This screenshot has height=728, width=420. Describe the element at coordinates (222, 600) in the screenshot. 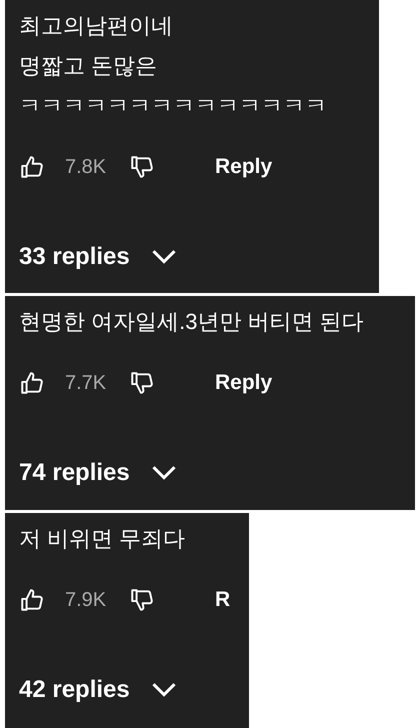

I see `reply-button: R` at that location.